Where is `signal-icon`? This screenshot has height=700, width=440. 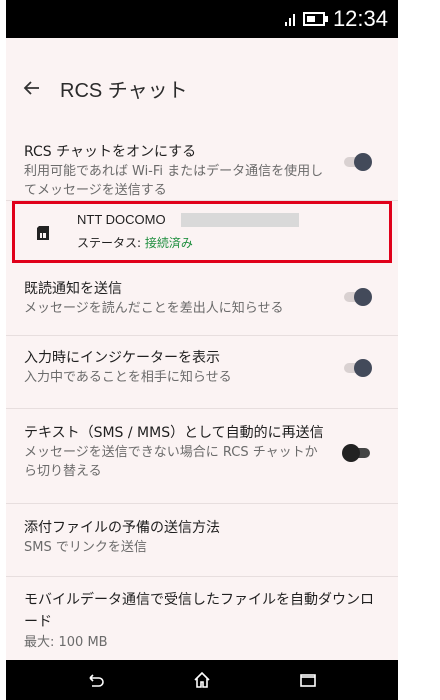
signal-icon is located at coordinates (289, 19).